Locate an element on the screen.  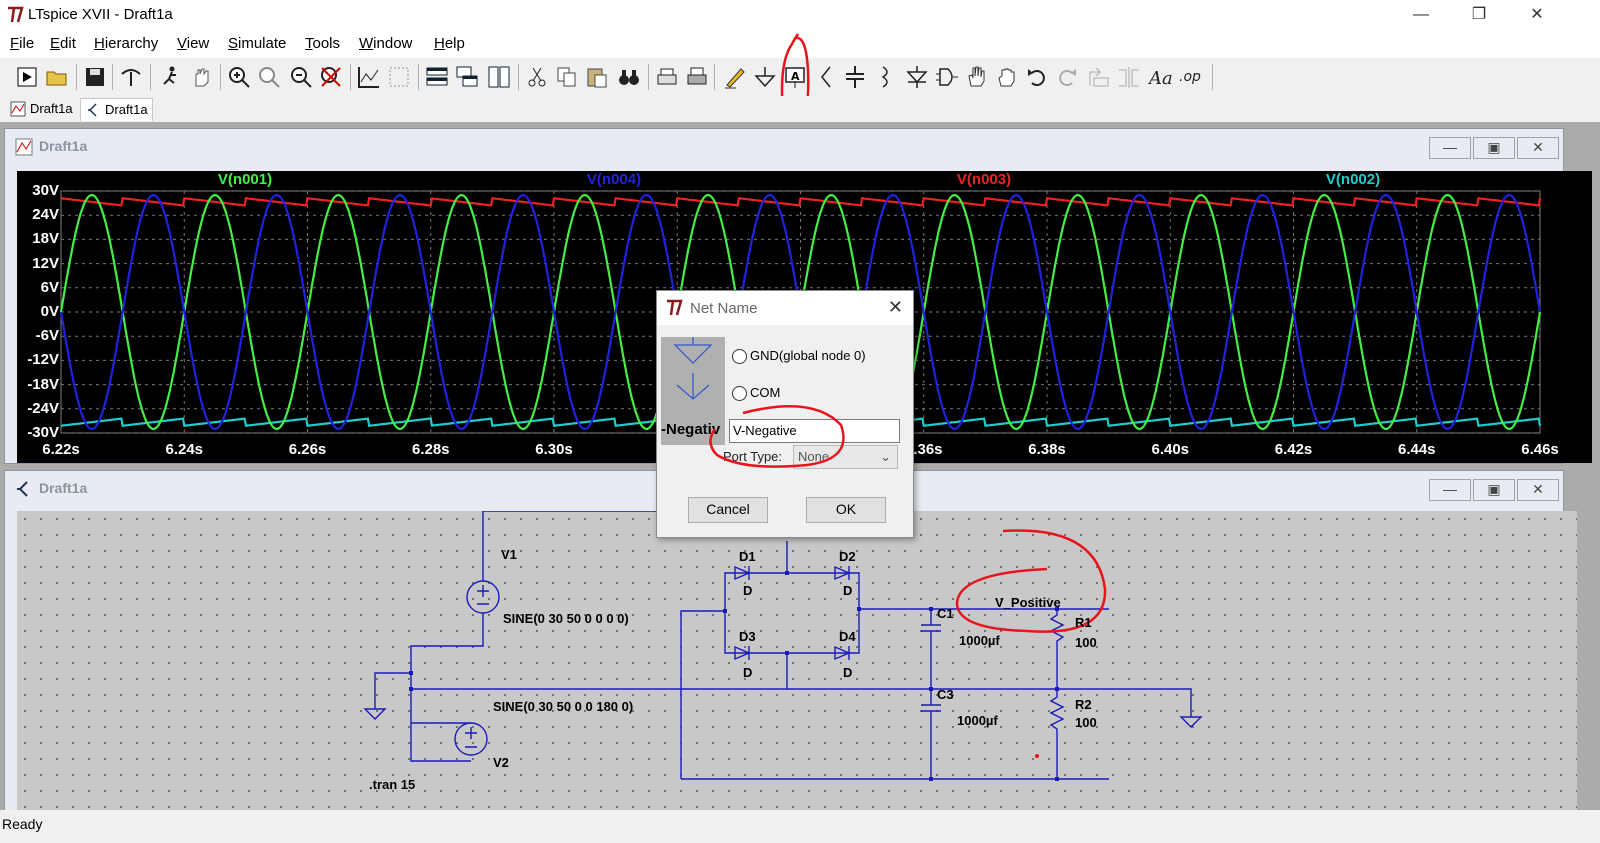
schematic-minimize-button: — is located at coordinates (1450, 490).